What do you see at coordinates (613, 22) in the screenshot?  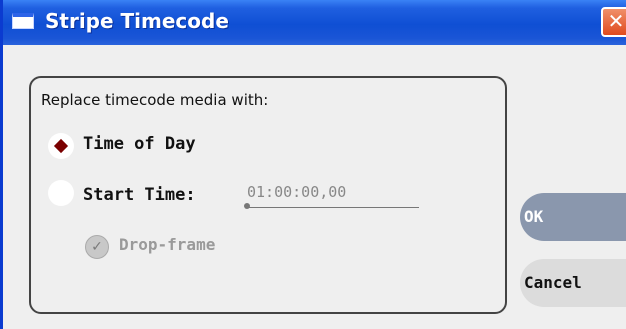 I see `close-button: ✕` at bounding box center [613, 22].